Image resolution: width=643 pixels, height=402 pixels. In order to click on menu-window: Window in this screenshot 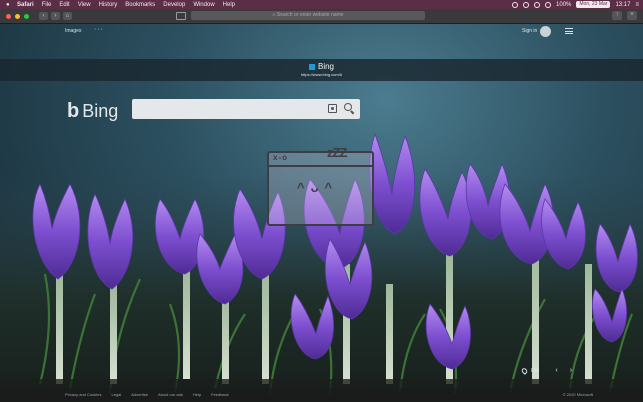, I will do `click(203, 5)`.